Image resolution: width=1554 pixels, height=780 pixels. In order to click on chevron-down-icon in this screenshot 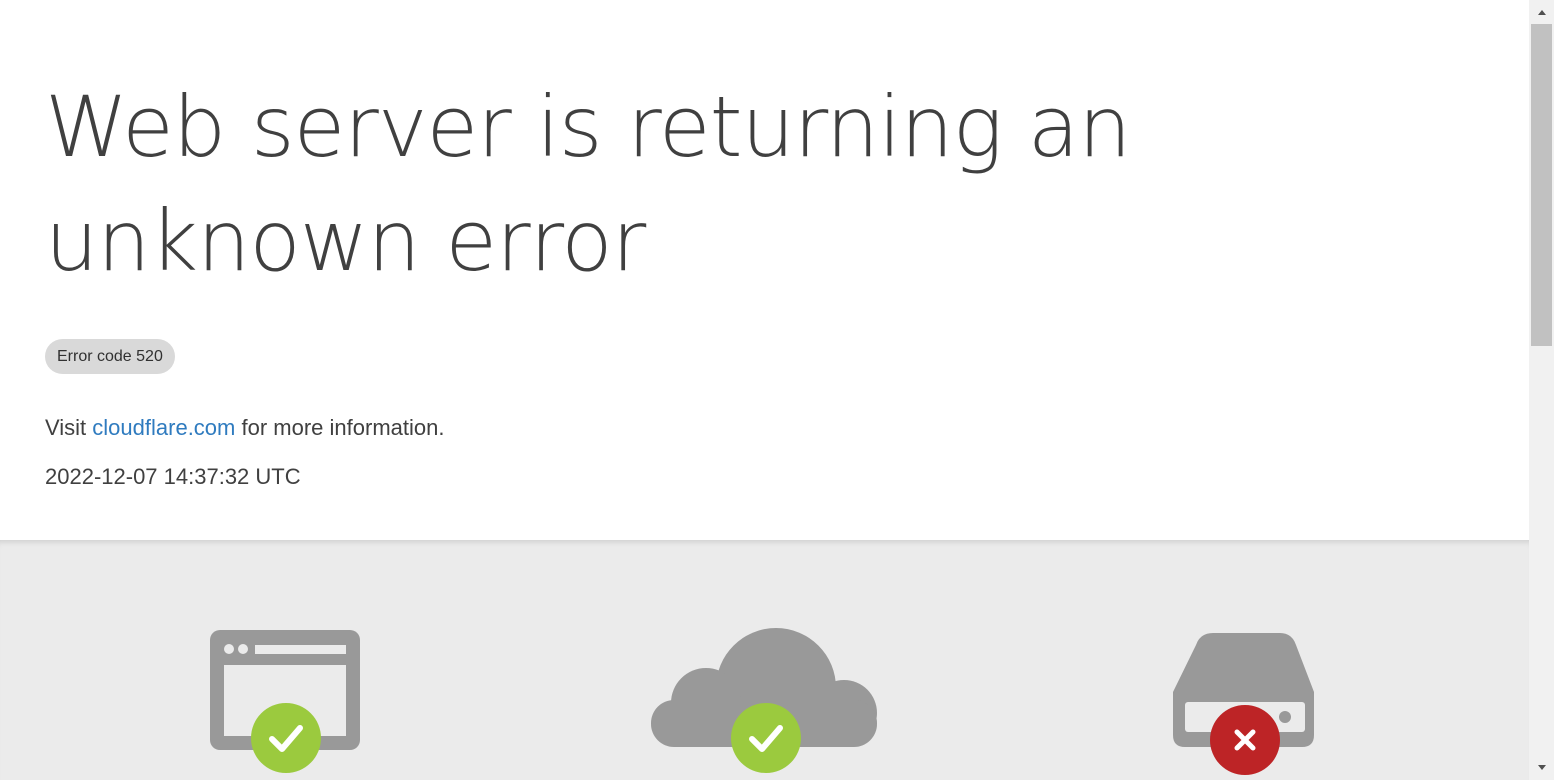, I will do `click(1541, 767)`.